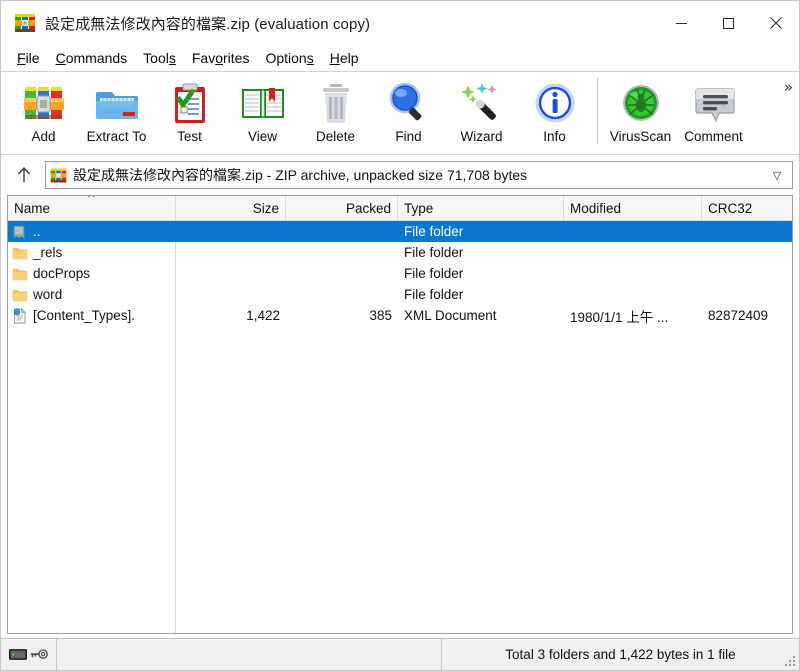  I want to click on column-label-size: Size, so click(265, 208).